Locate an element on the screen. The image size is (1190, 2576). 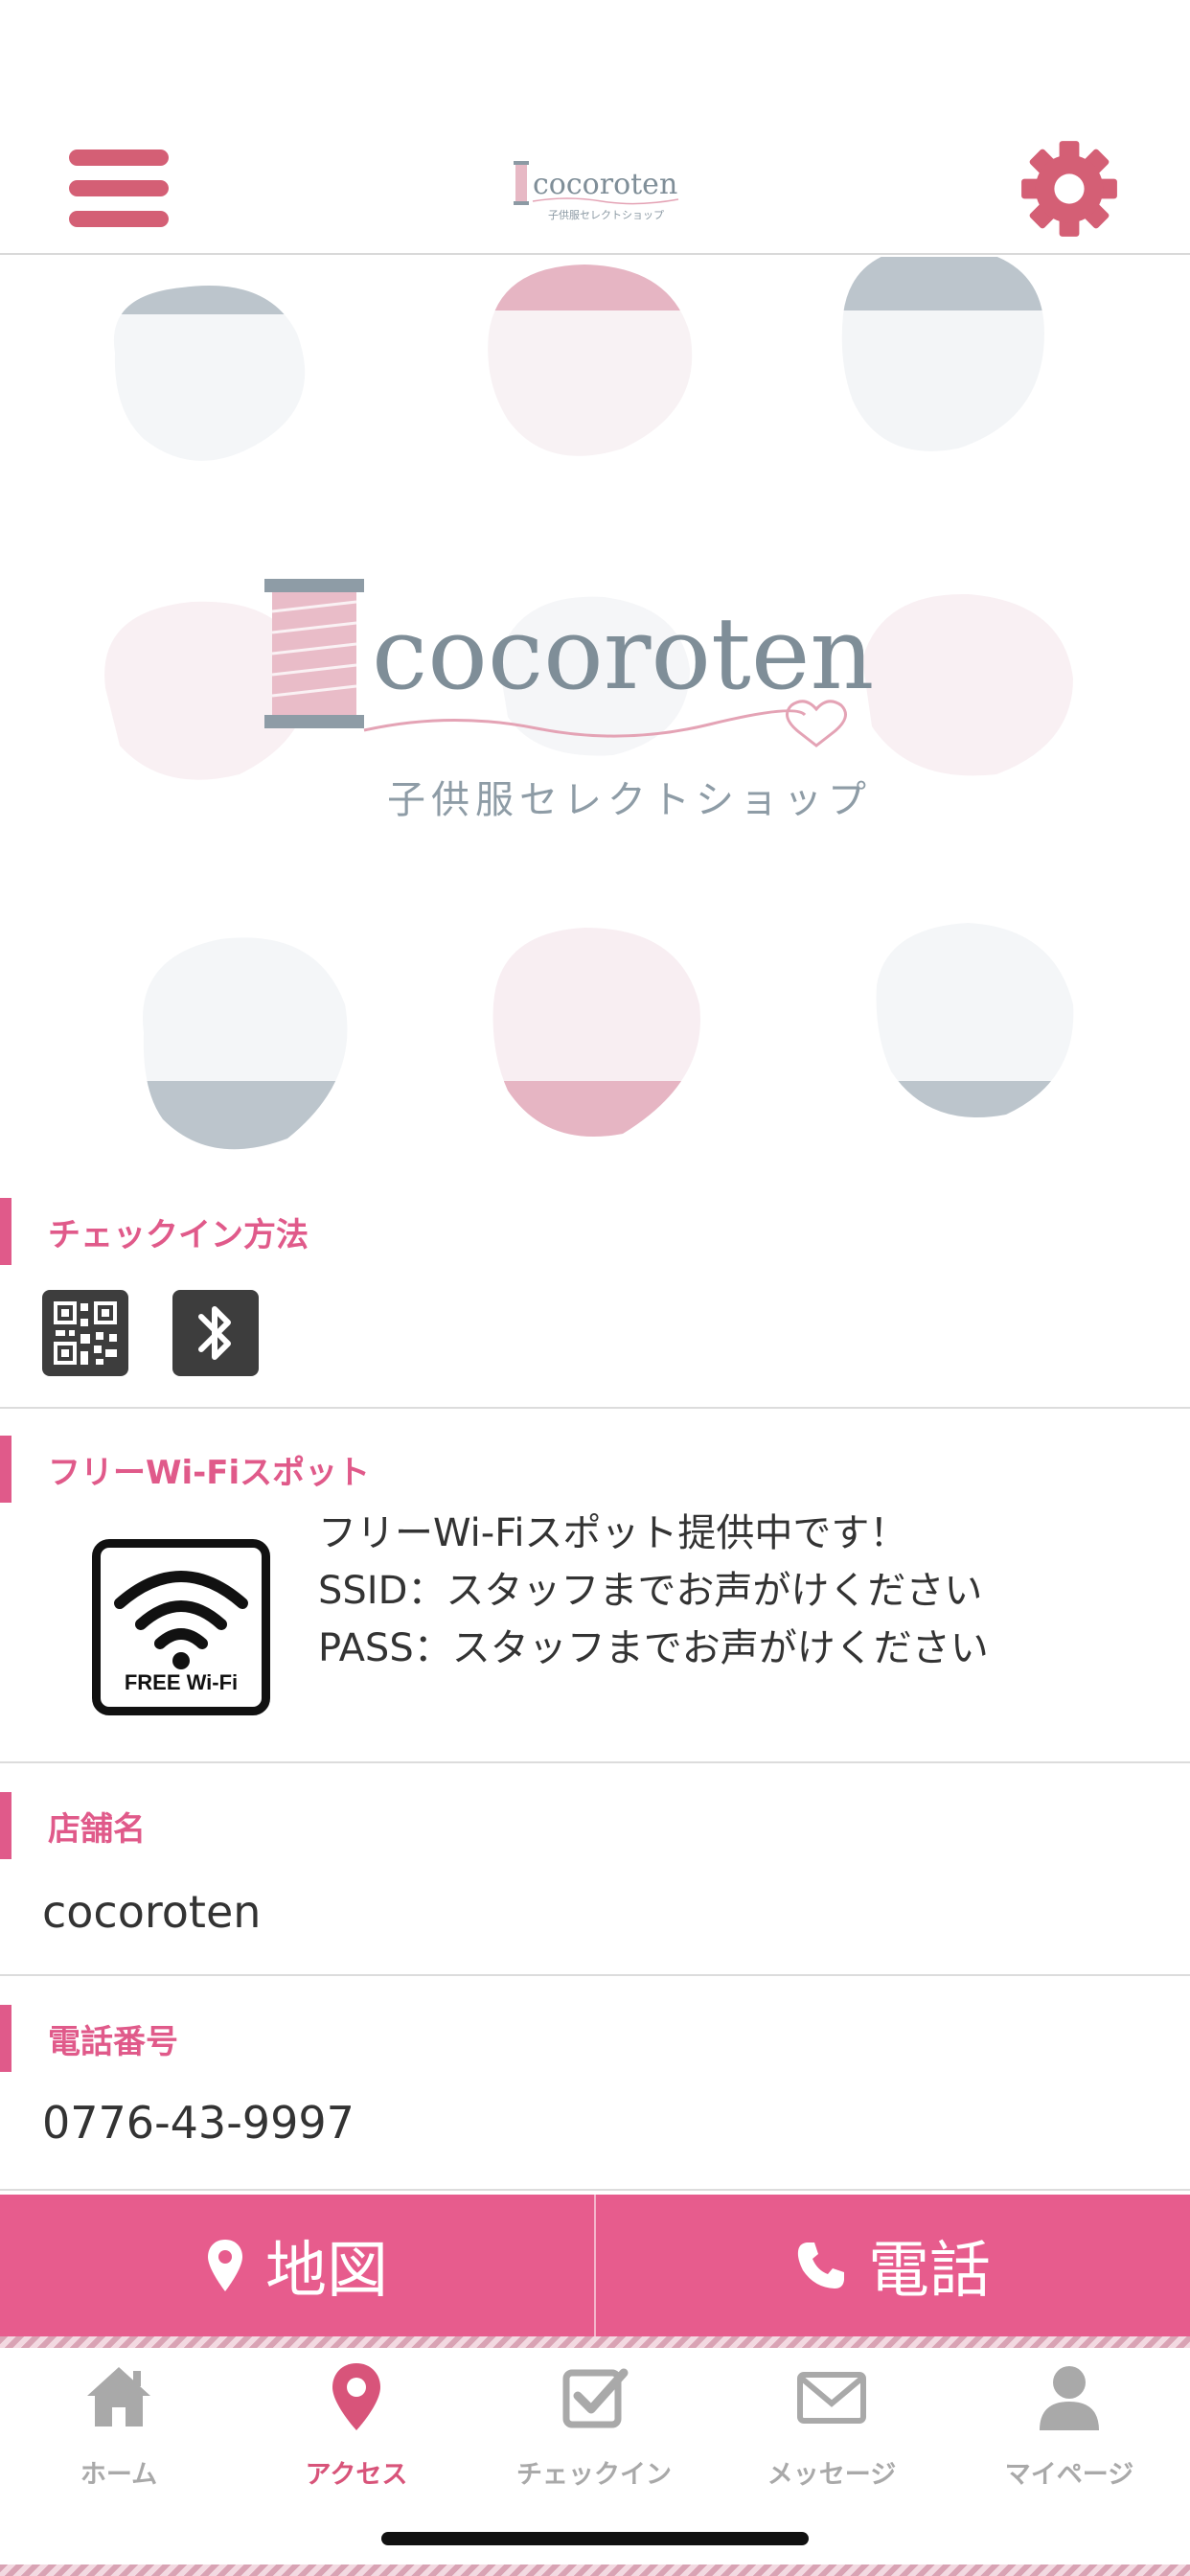
tab-access: アクセス is located at coordinates (357, 2420).